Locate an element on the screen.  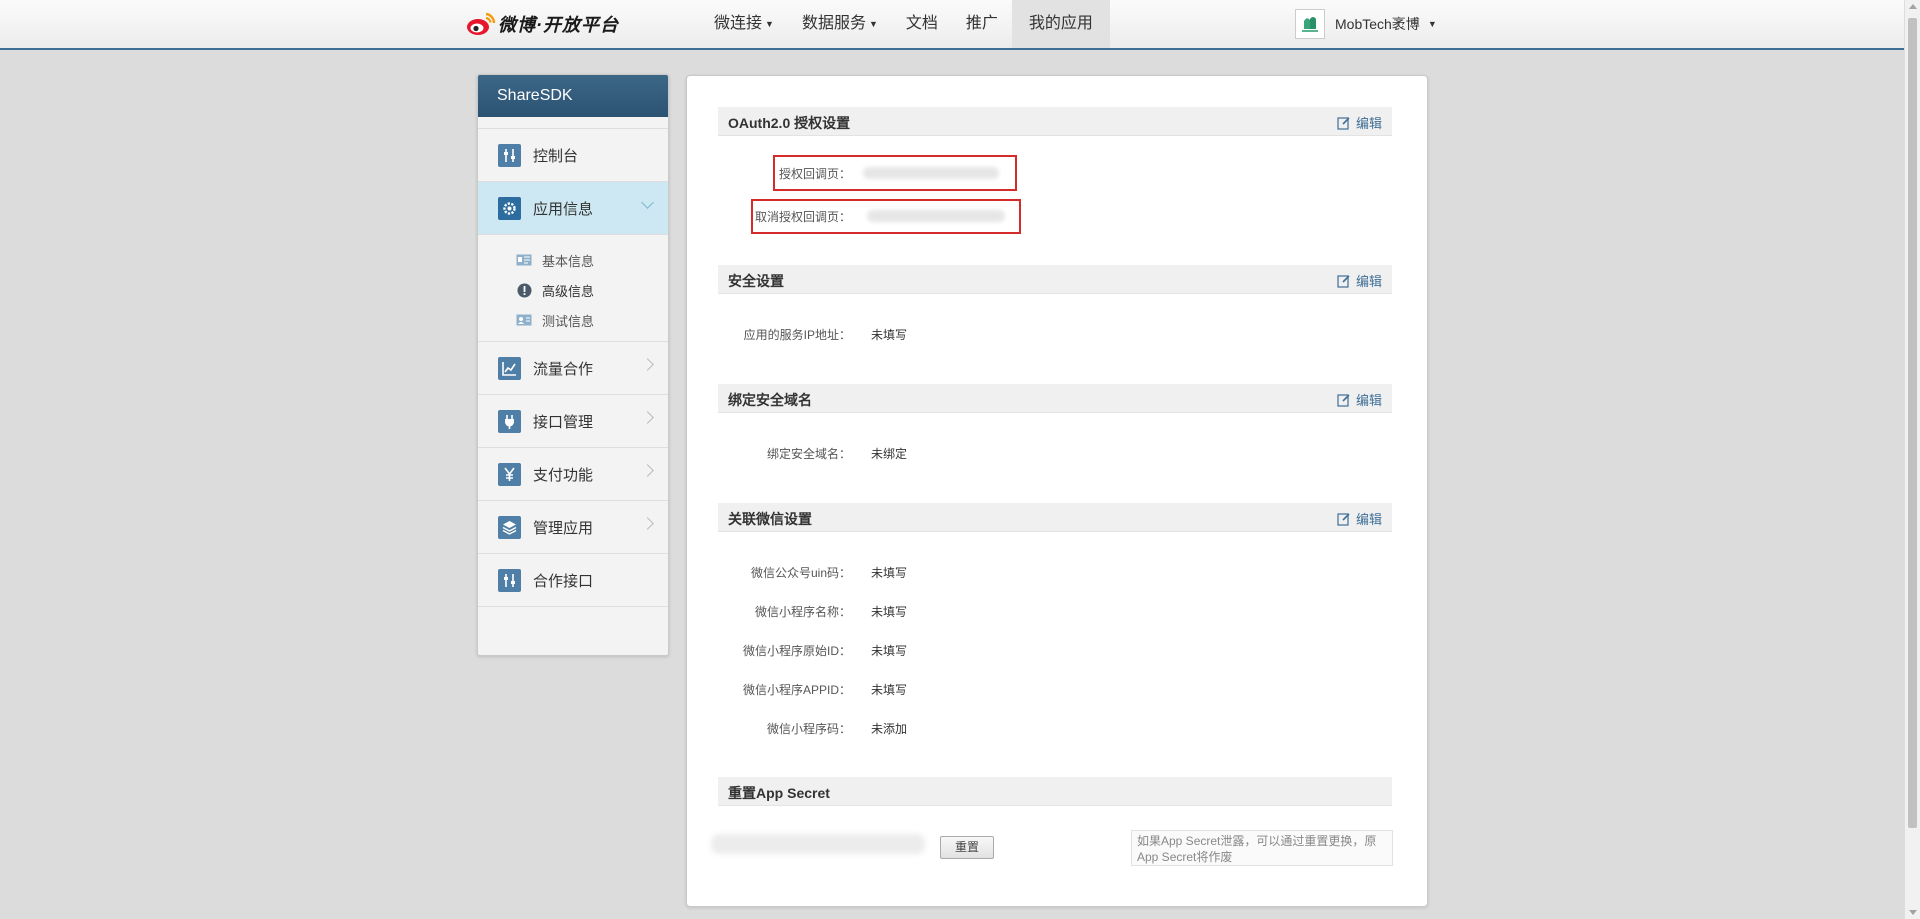
scroll-down-icon is located at coordinates (1913, 912).